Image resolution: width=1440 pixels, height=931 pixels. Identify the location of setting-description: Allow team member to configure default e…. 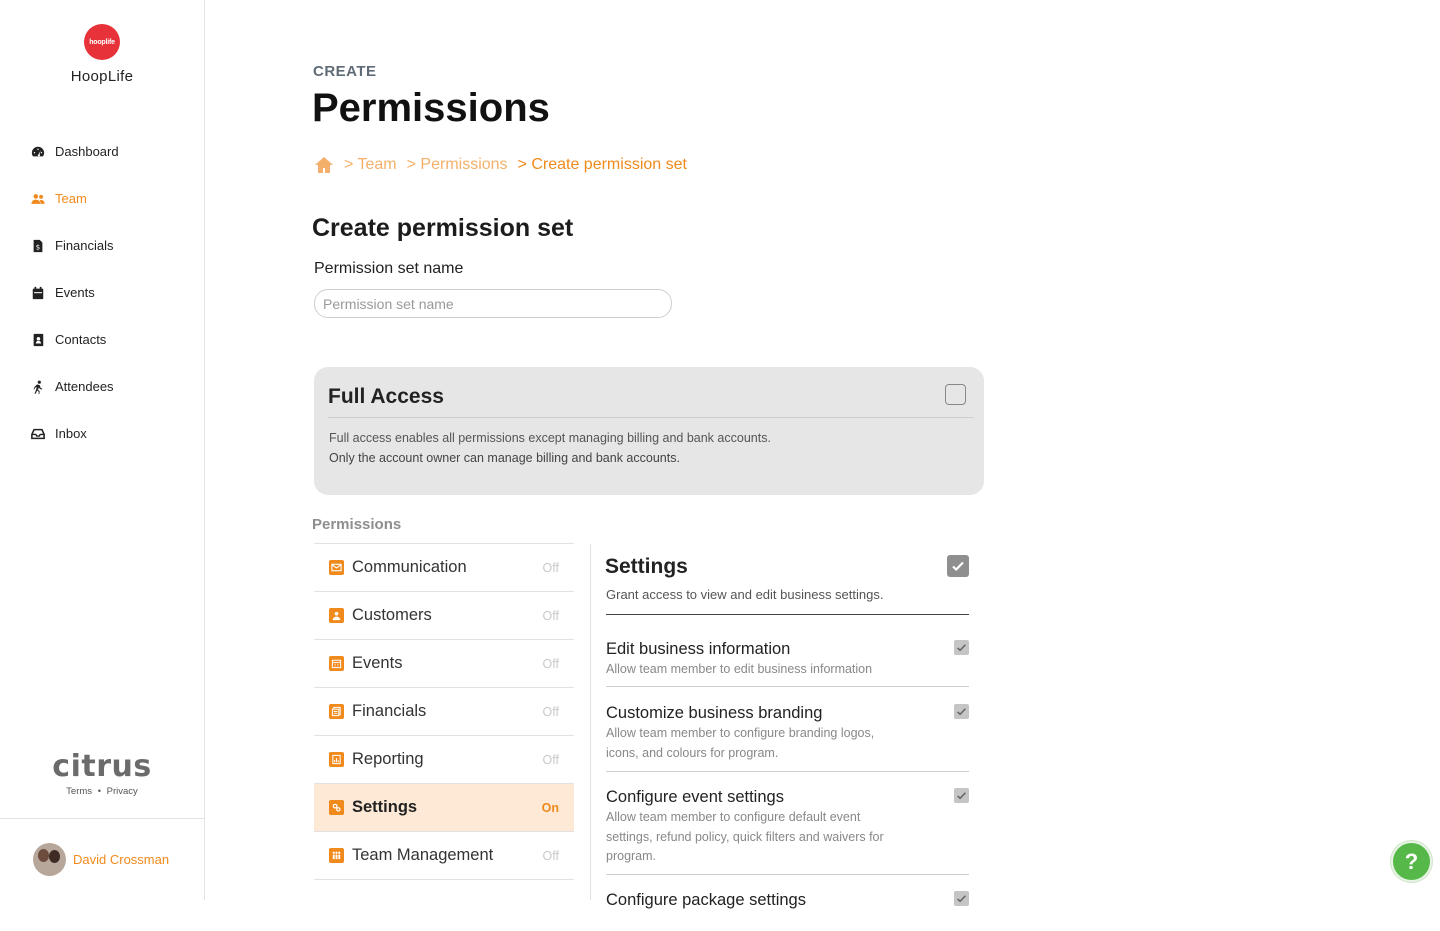
(745, 836).